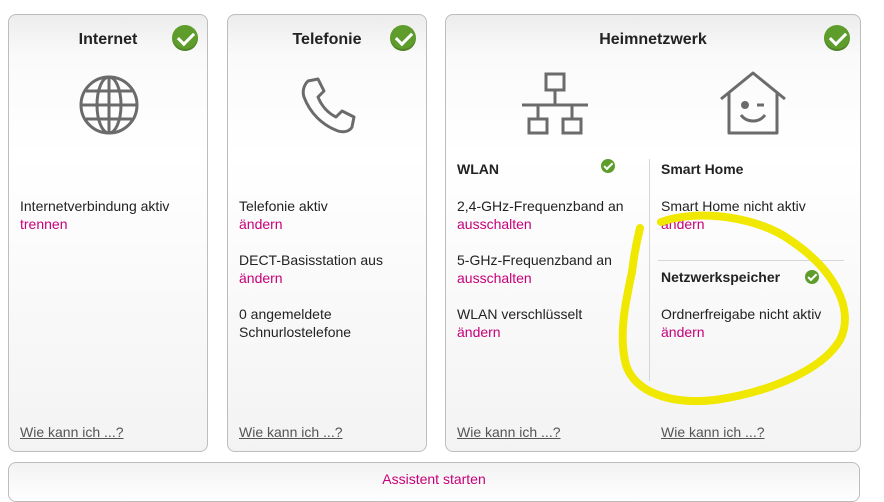 The image size is (884, 502). What do you see at coordinates (509, 432) in the screenshot?
I see `wlan-help-link: Wie kann ich ...?` at bounding box center [509, 432].